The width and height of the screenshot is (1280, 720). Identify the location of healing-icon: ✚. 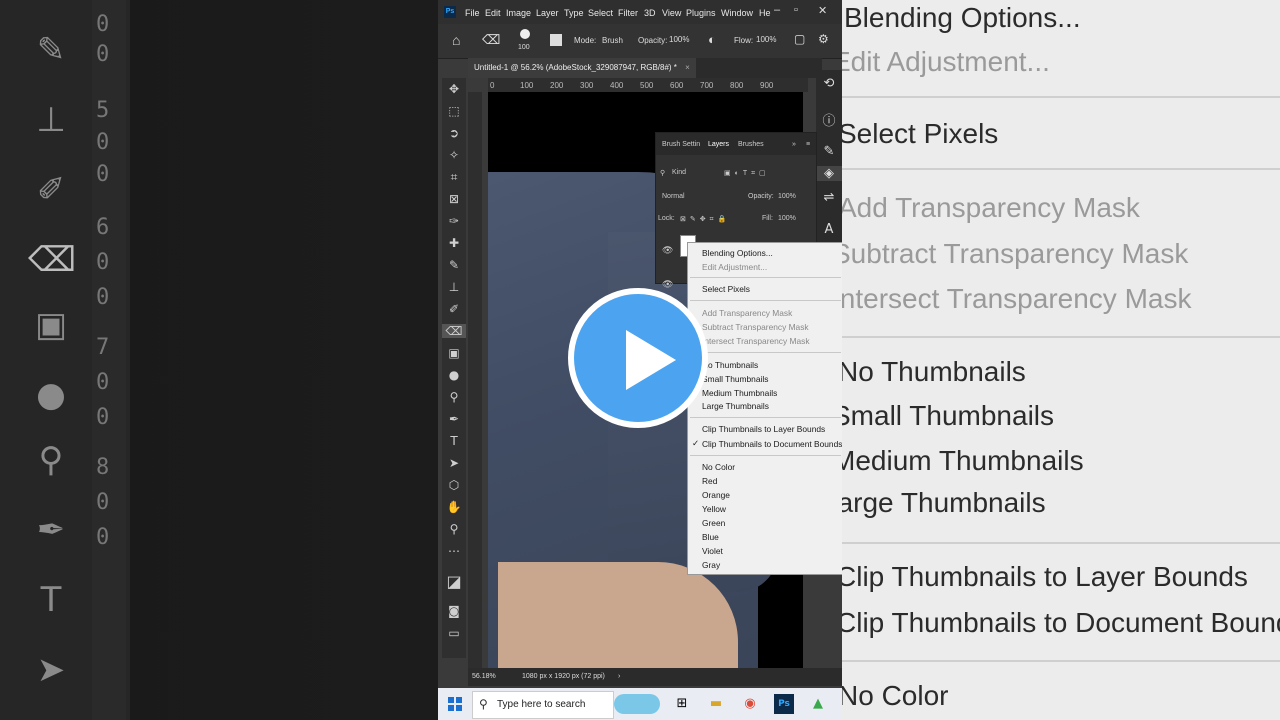
(454, 243).